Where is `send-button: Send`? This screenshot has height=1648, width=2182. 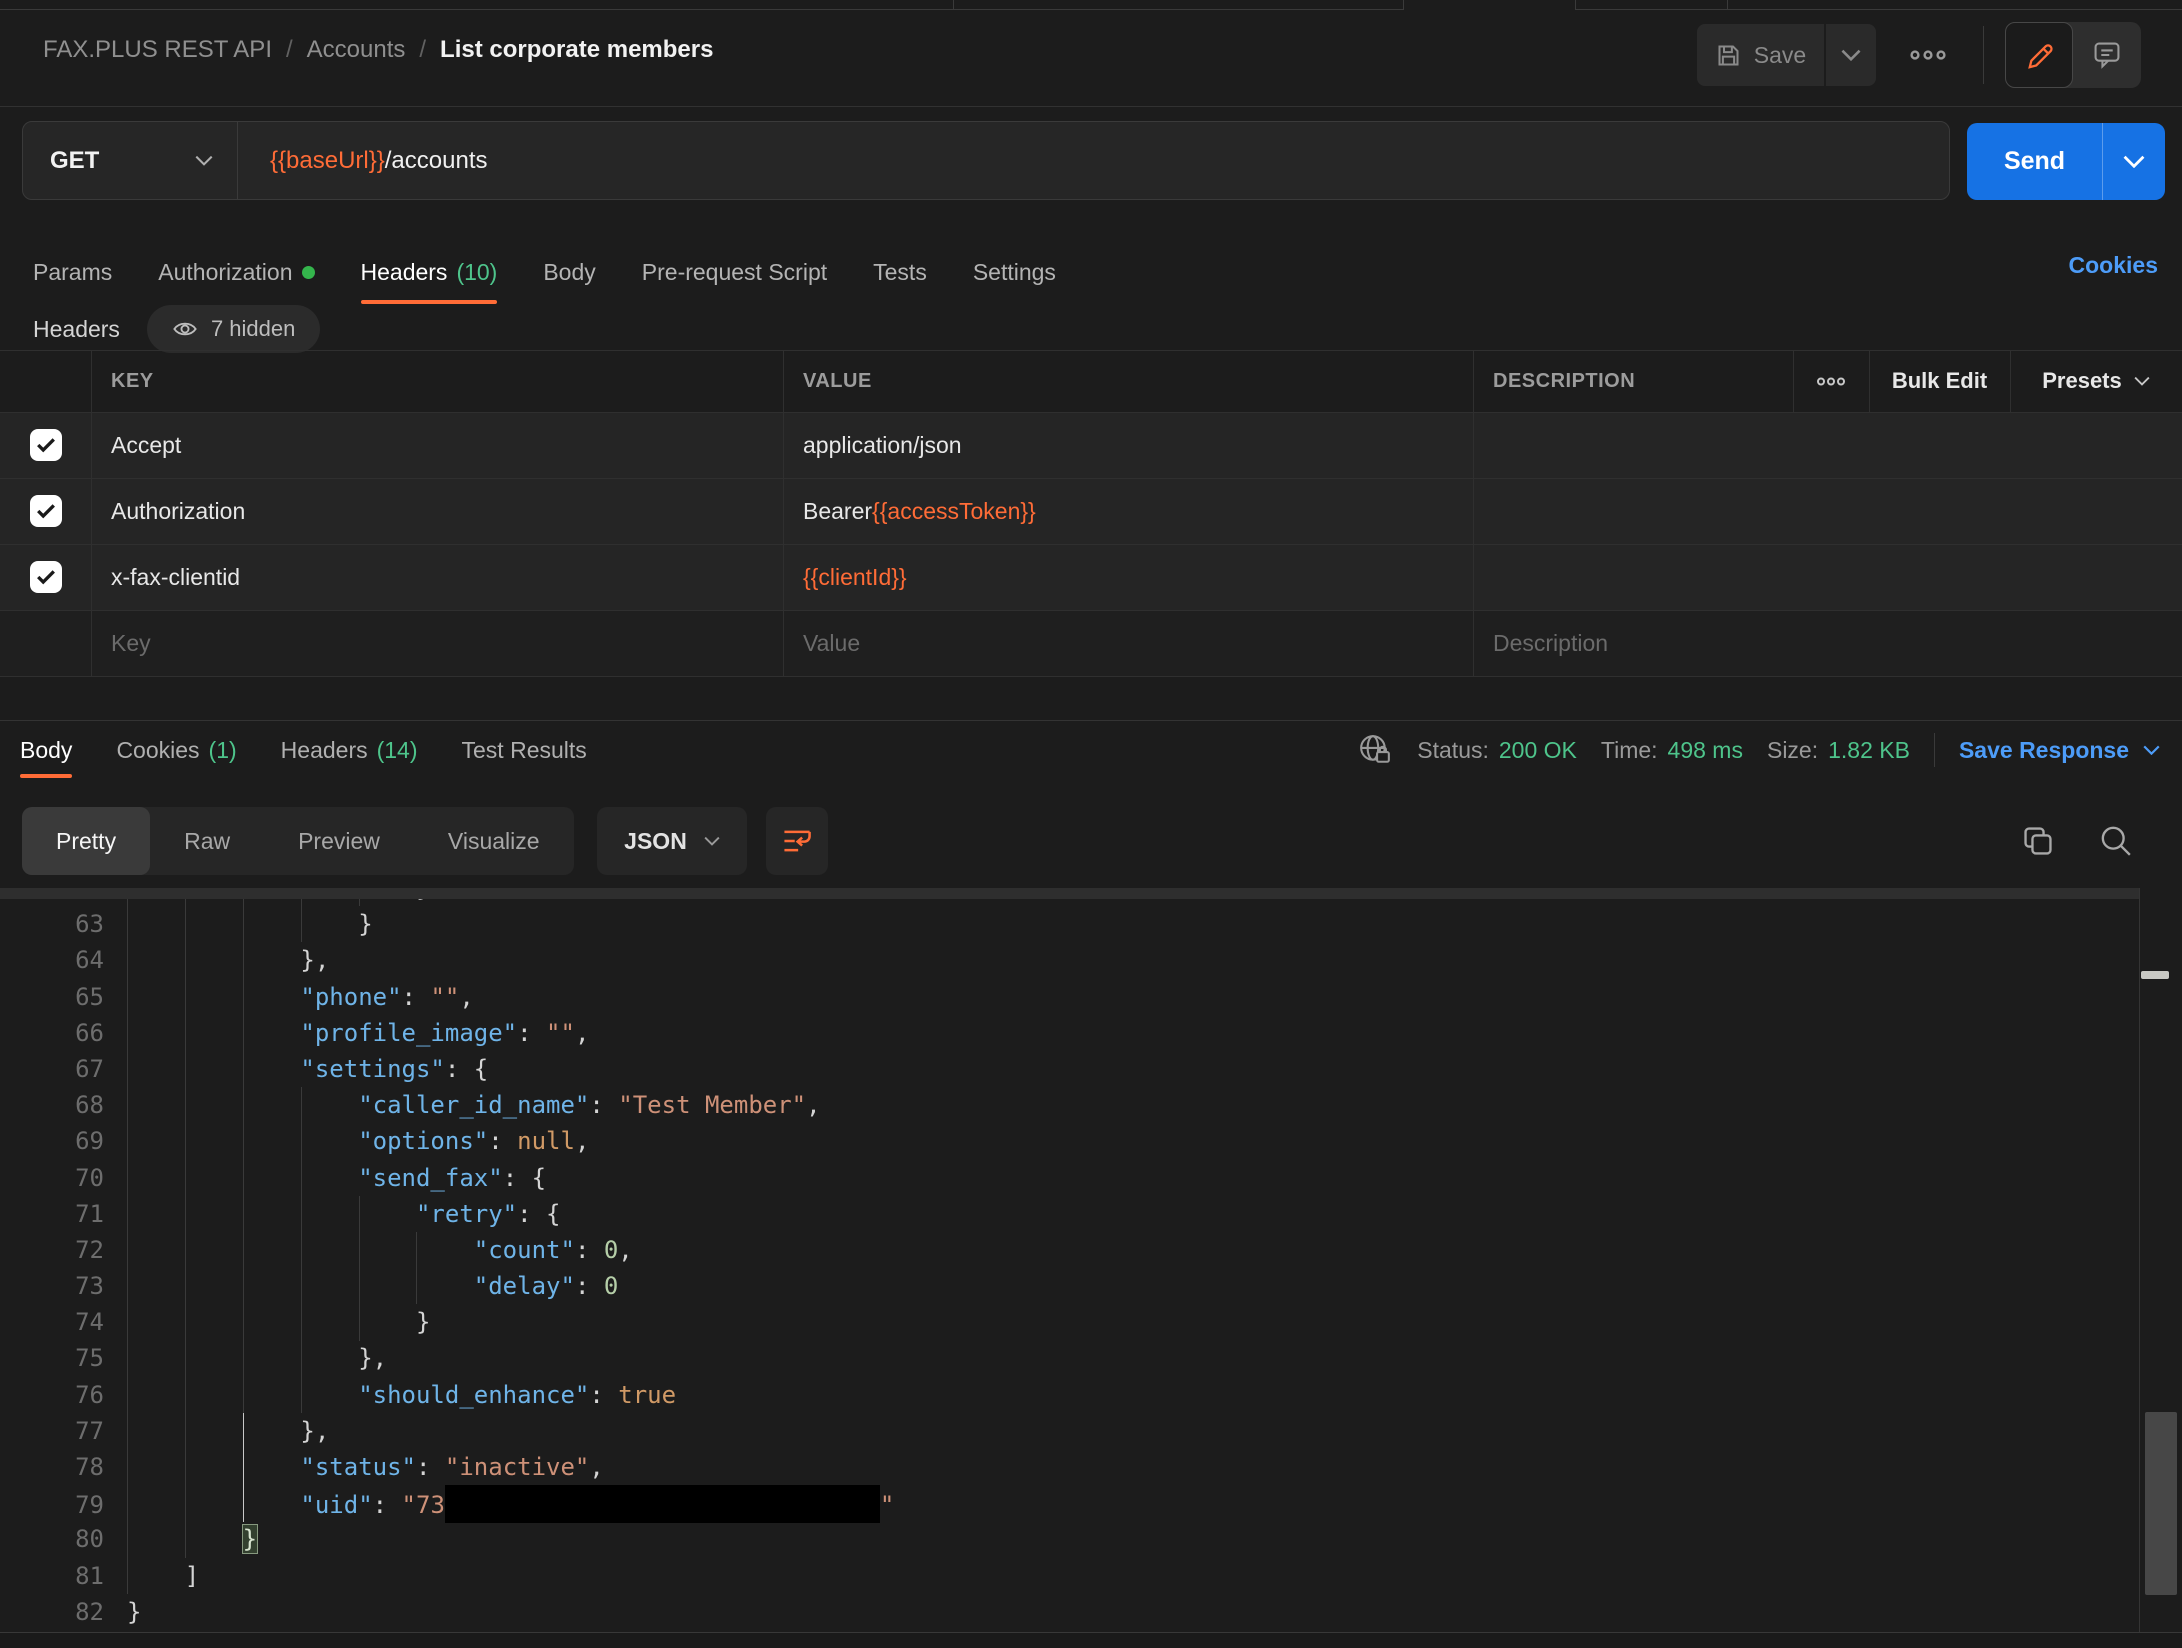 send-button: Send is located at coordinates (2034, 161).